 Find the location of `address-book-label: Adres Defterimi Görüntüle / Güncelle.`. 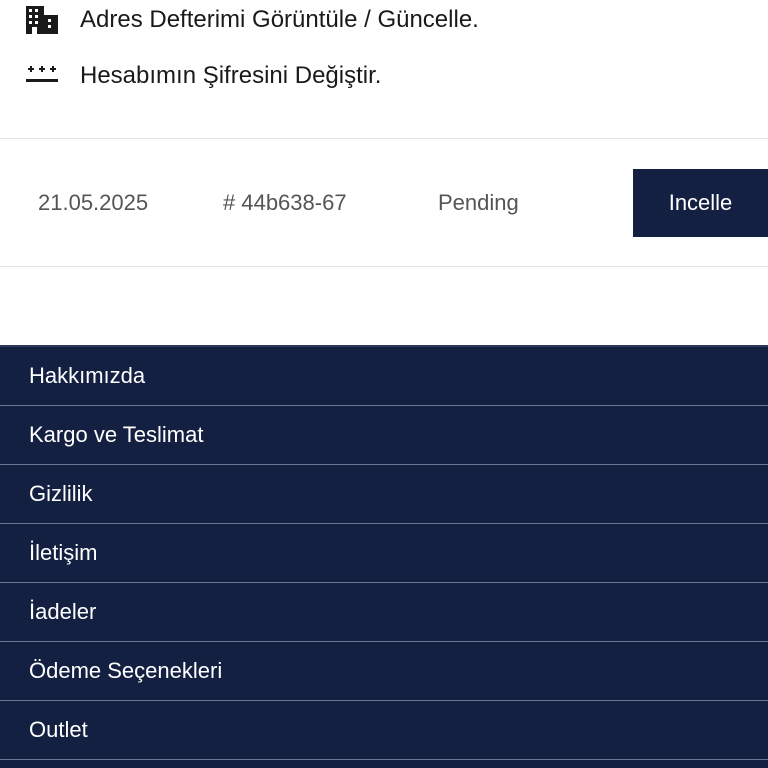

address-book-label: Adres Defterimi Görüntüle / Güncelle. is located at coordinates (279, 19).